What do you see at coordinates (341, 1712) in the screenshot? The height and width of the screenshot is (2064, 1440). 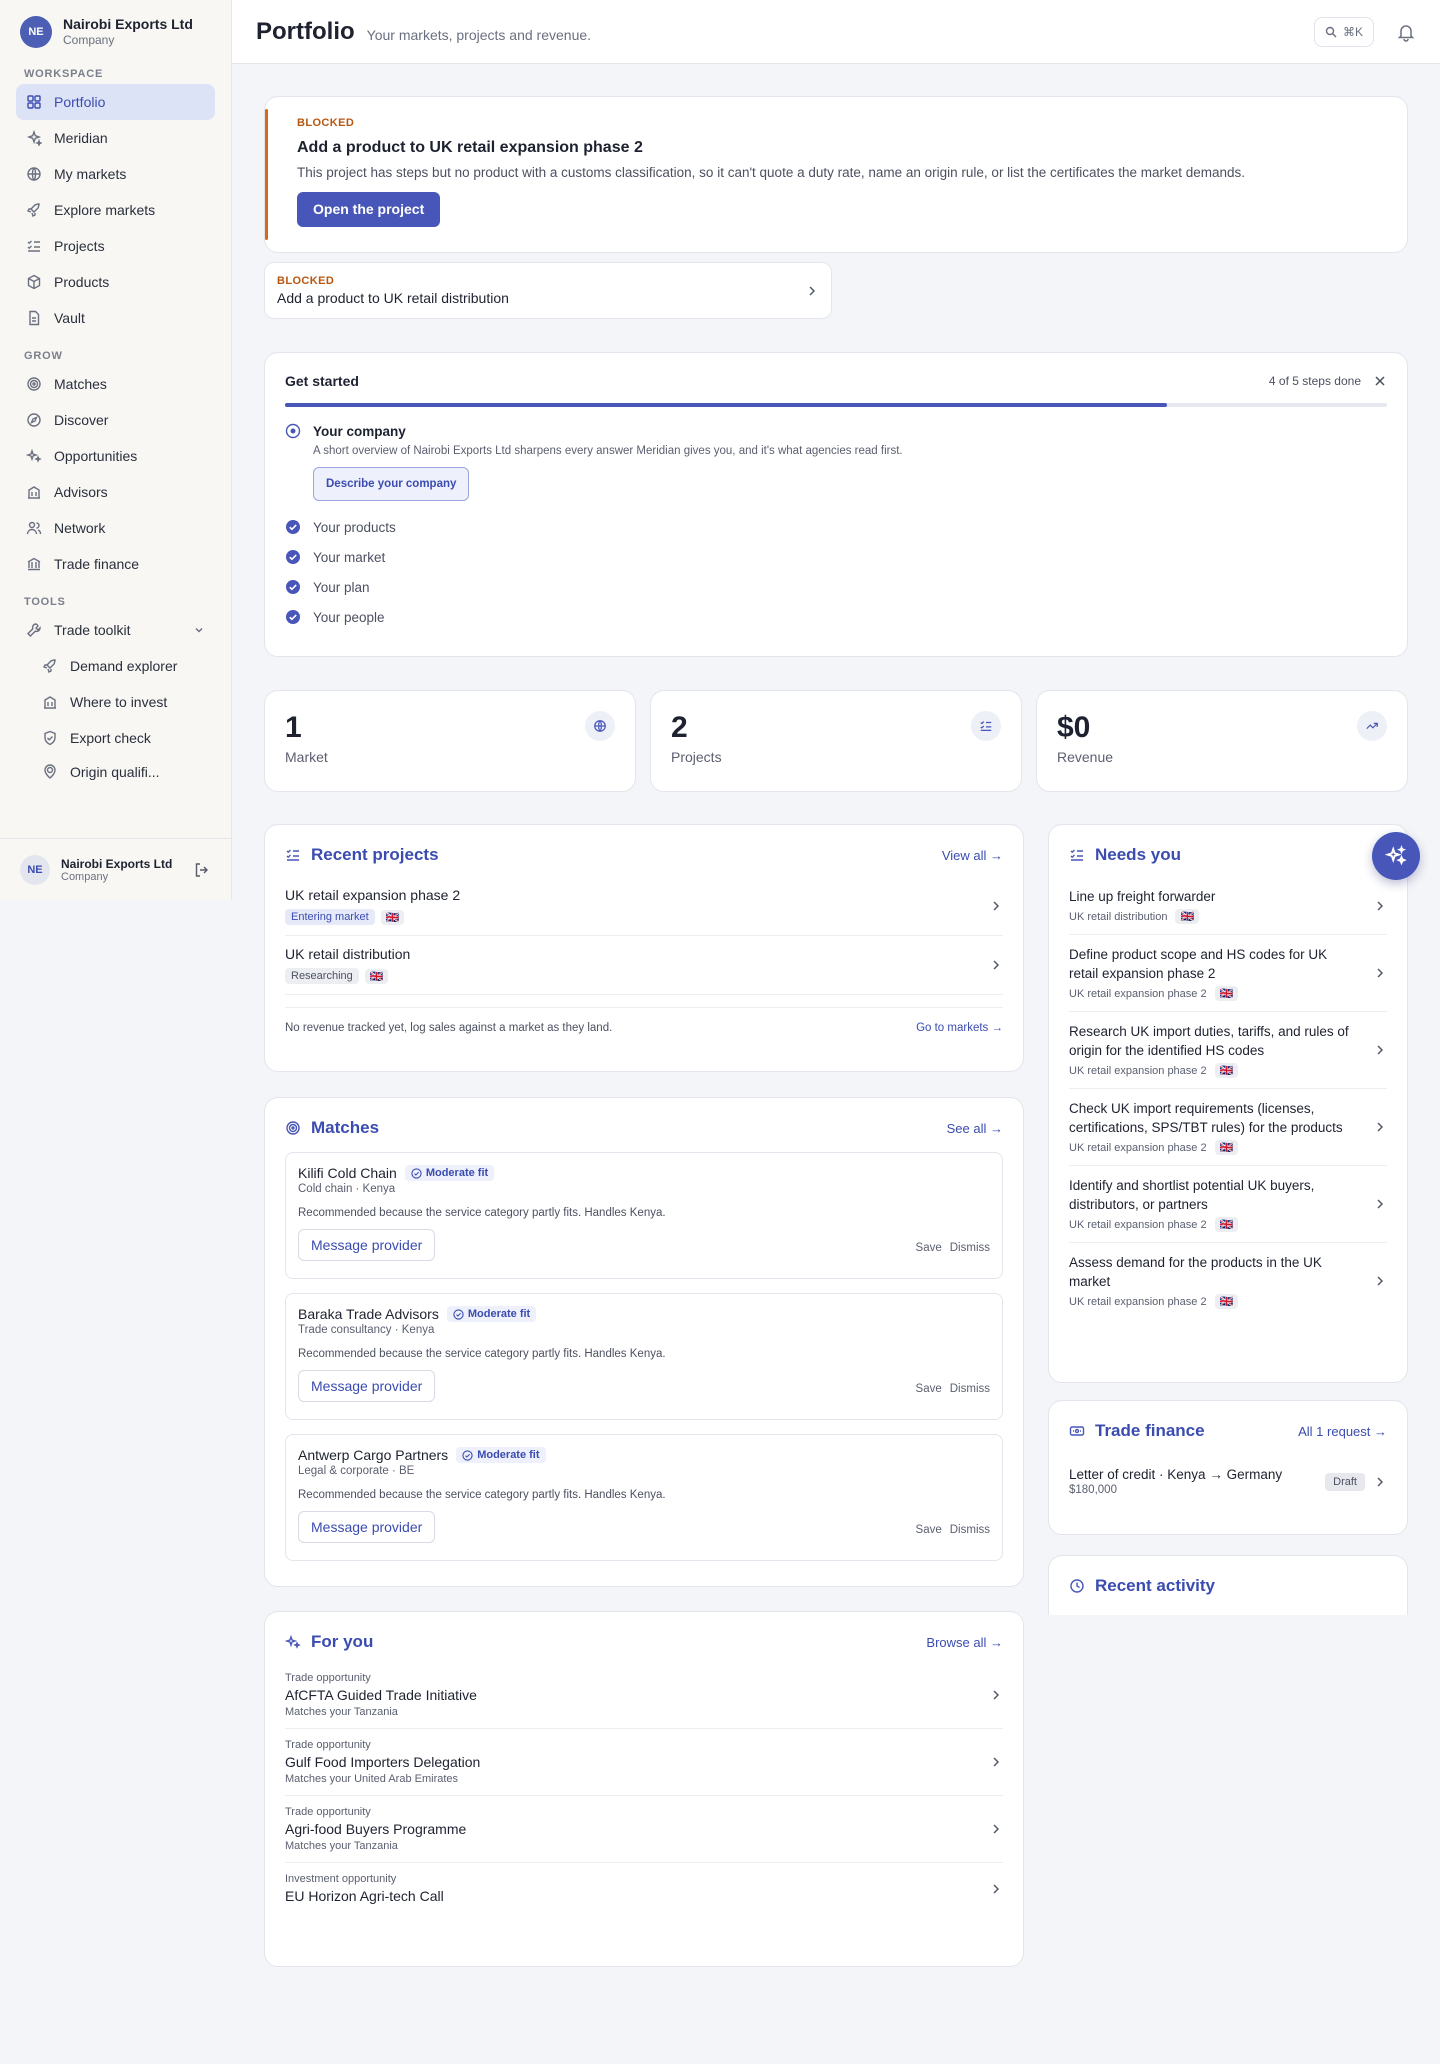 I see `opportunity-match: Matches your Tanzania` at bounding box center [341, 1712].